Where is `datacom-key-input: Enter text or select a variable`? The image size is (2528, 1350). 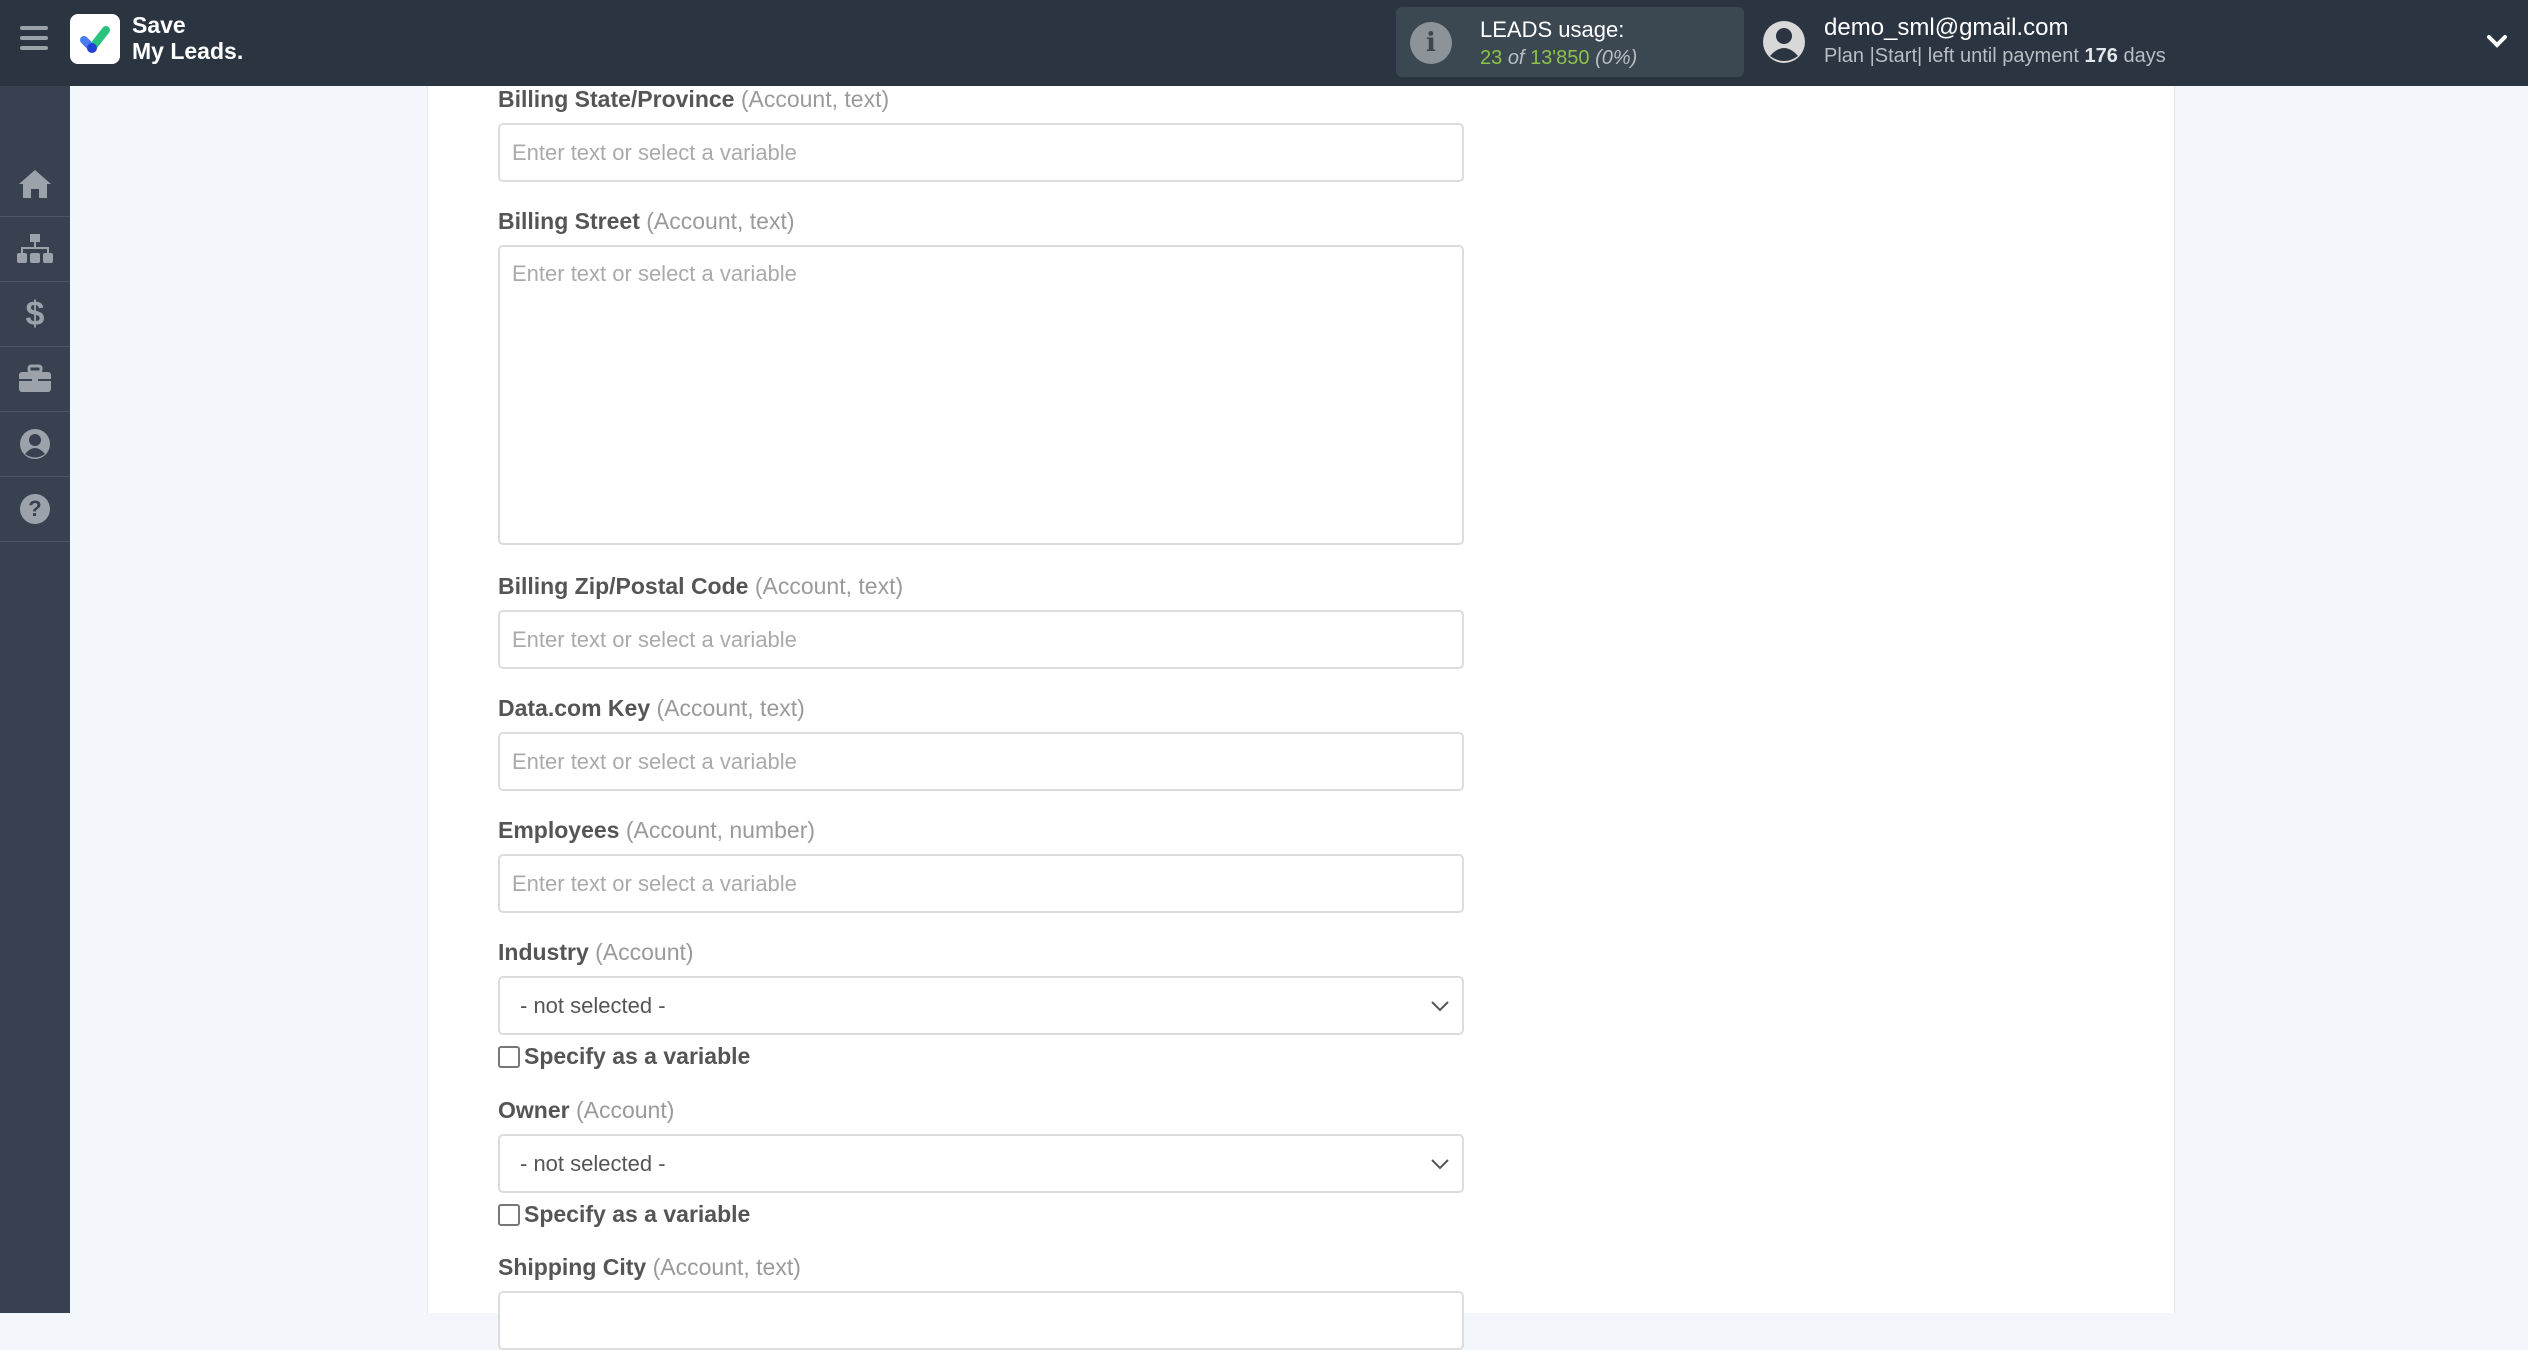
datacom-key-input: Enter text or select a variable is located at coordinates (981, 761).